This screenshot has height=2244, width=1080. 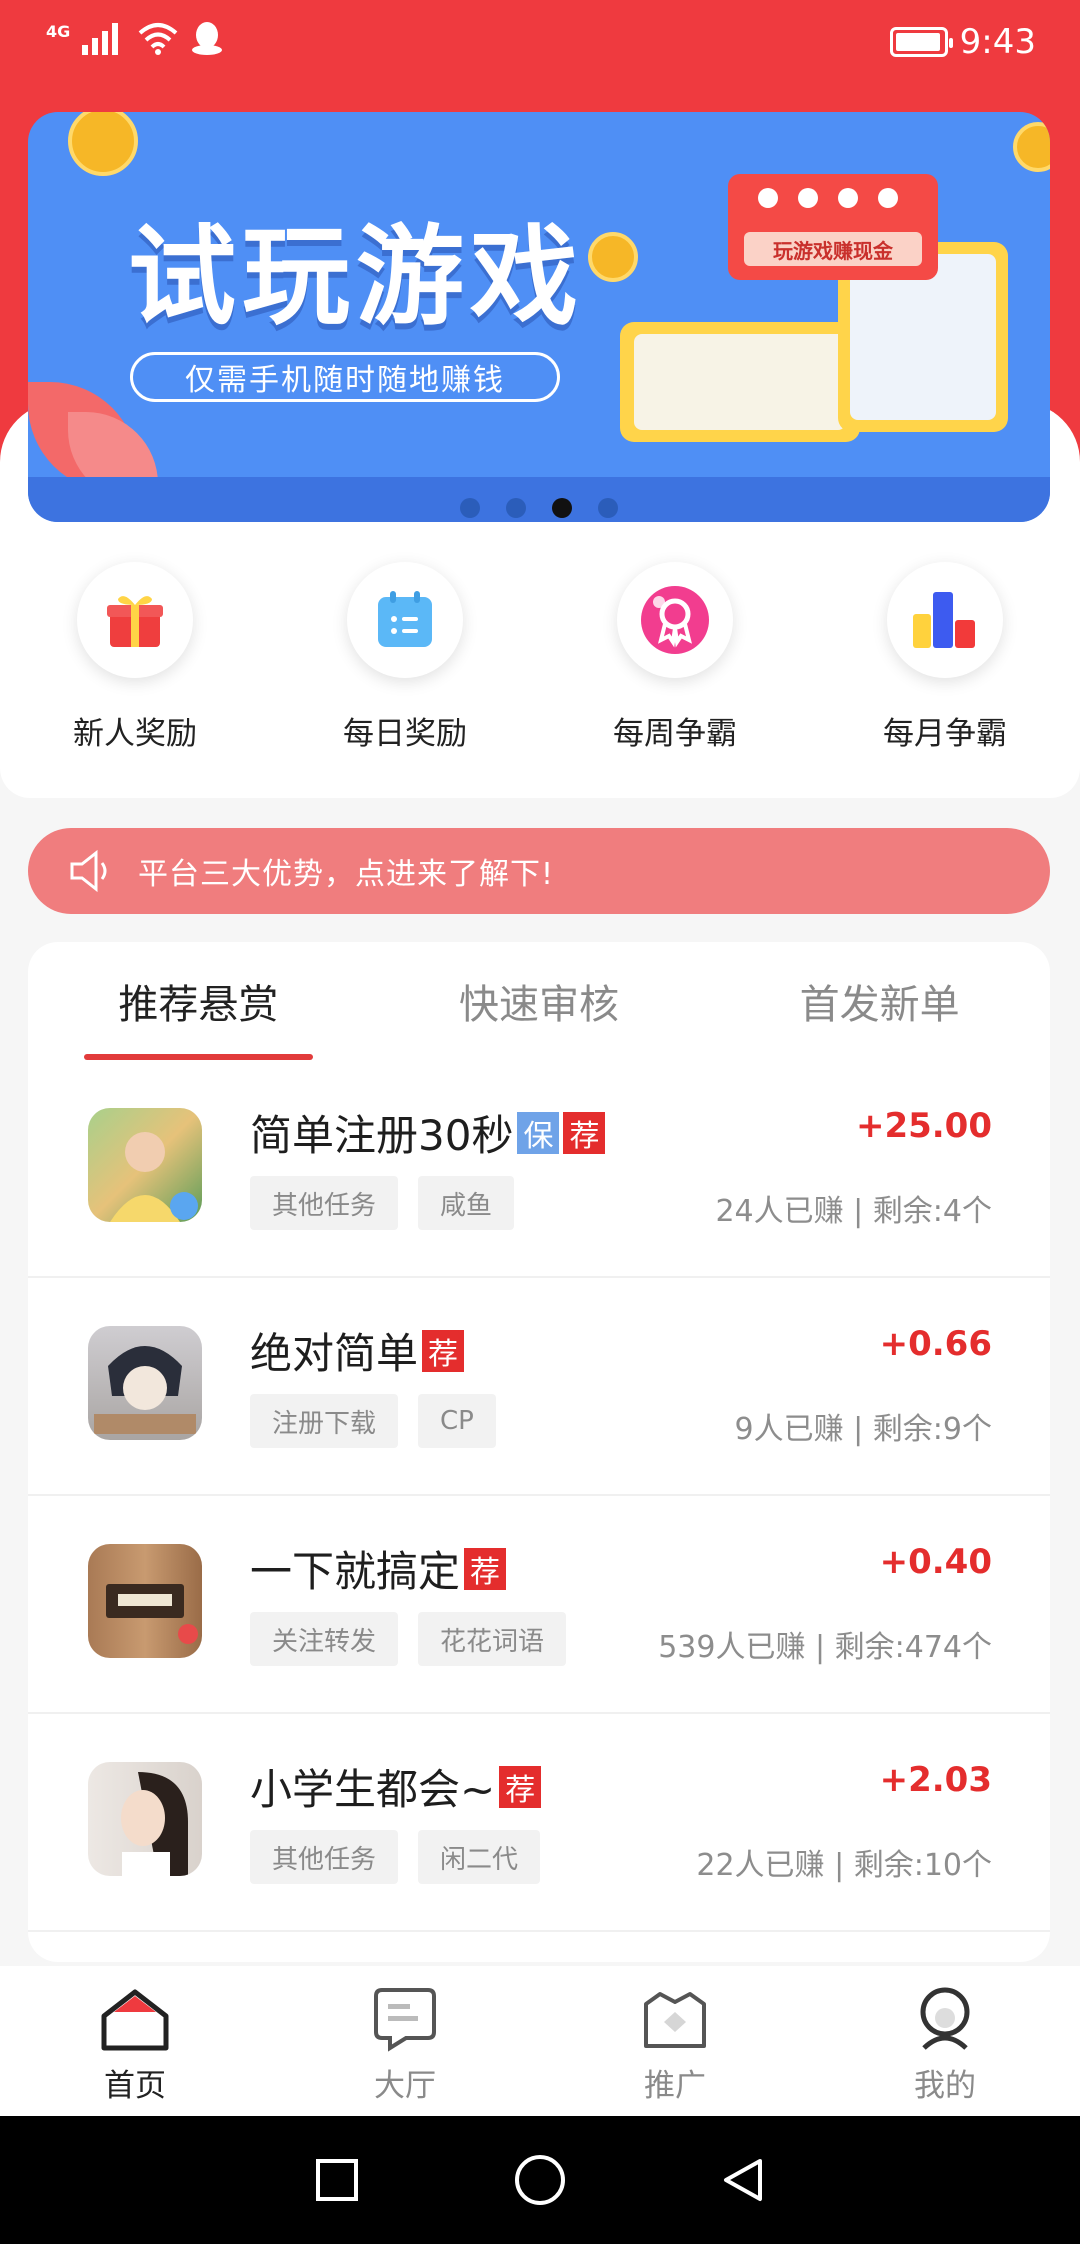 I want to click on speaker-icon, so click(x=88, y=871).